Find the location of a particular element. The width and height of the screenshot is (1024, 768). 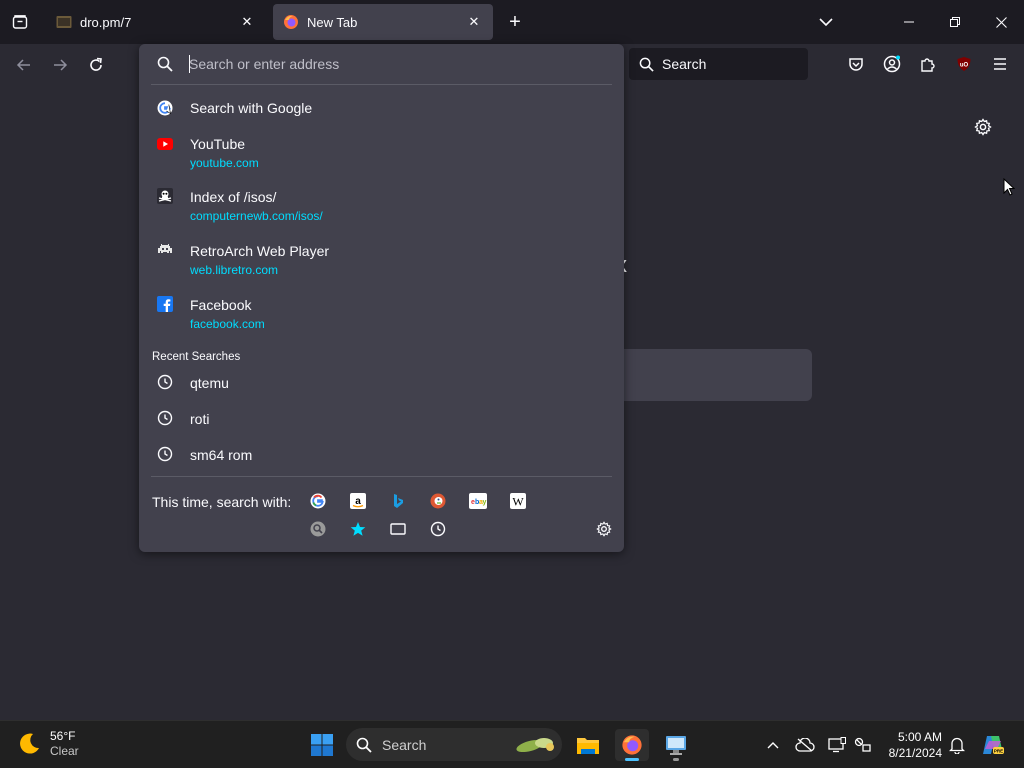

oneoff-divider is located at coordinates (381, 476).